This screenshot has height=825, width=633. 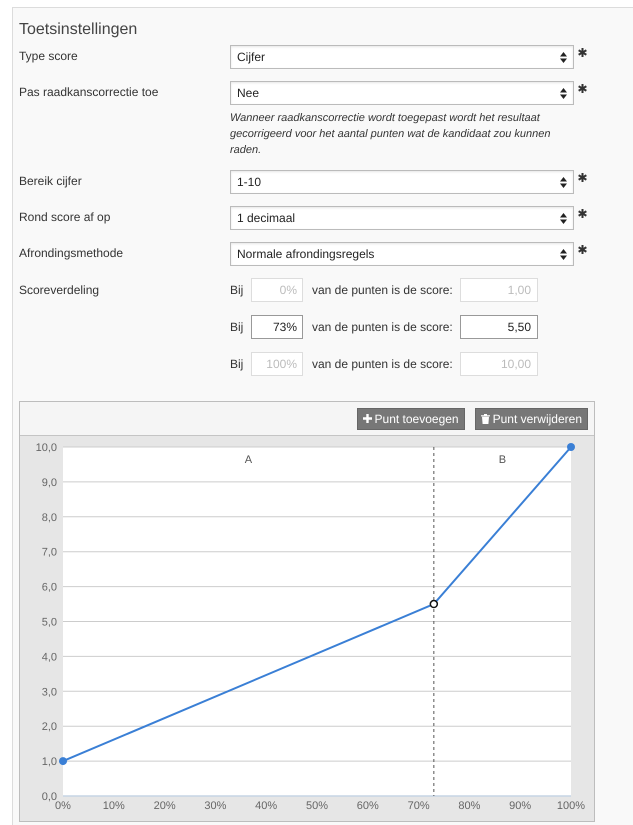 What do you see at coordinates (402, 218) in the screenshot?
I see `select-field: 1 decimaal` at bounding box center [402, 218].